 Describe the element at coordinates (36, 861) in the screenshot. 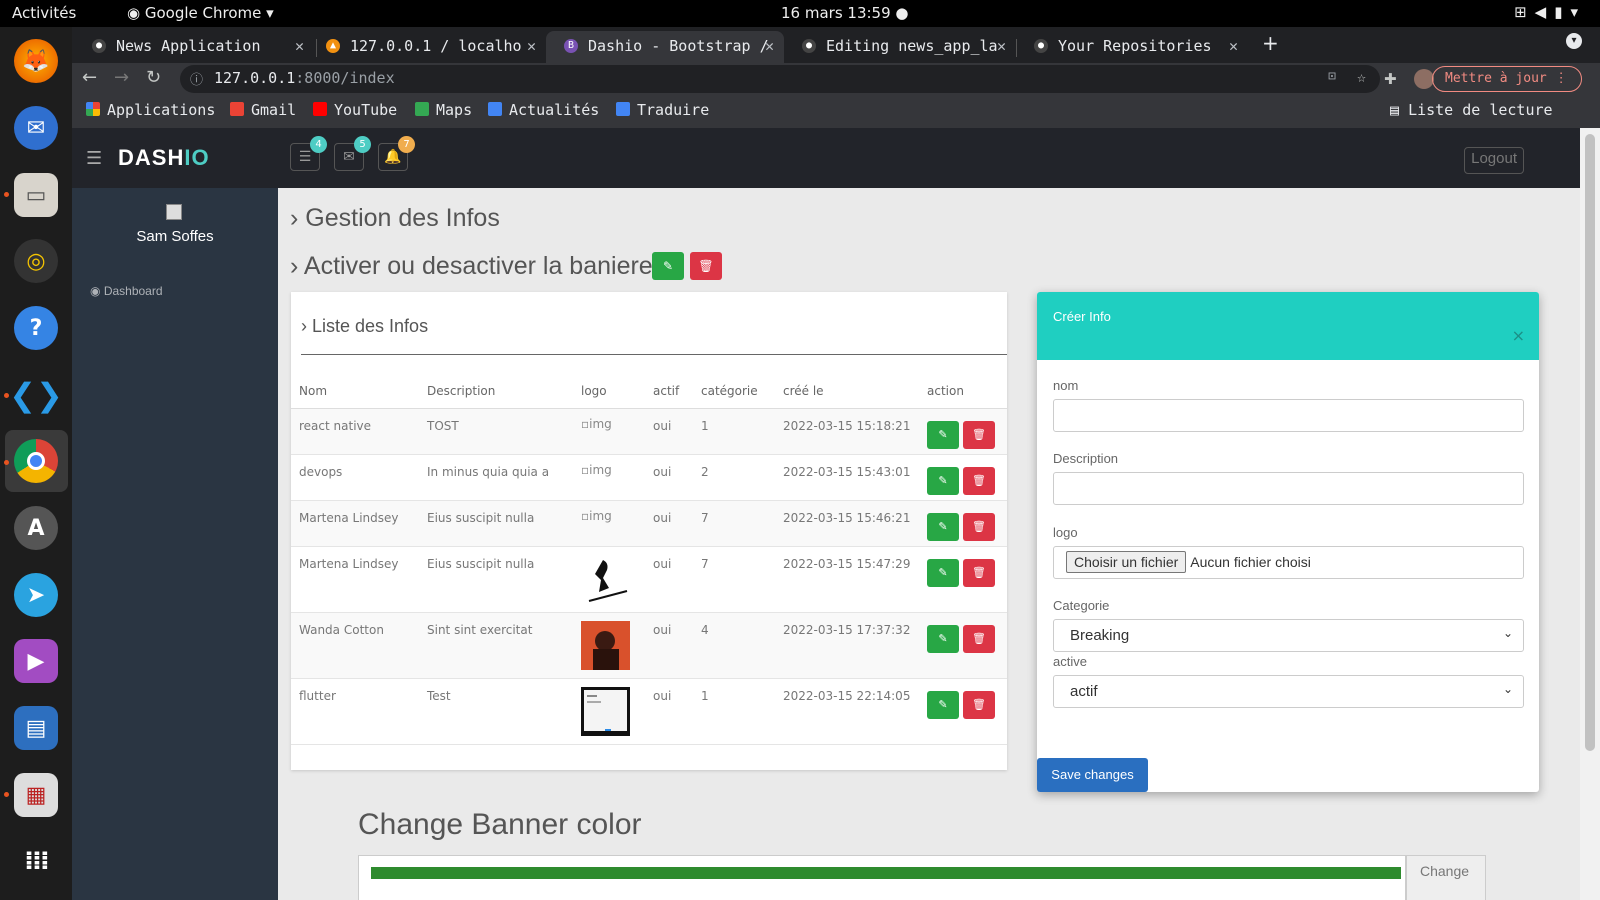

I see `show-apps-icon: ⁞⁞⁞` at that location.